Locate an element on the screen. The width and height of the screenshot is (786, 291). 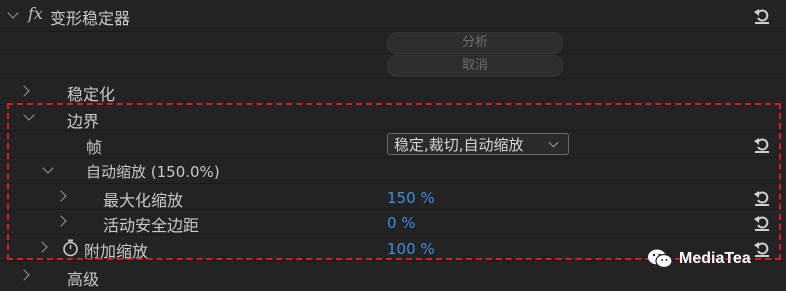
auto-scale-label: 自动缩放 (150.0%) is located at coordinates (153, 172).